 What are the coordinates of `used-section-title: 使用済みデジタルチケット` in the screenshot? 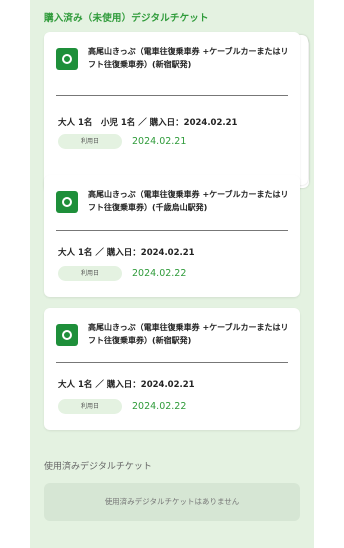 It's located at (98, 467).